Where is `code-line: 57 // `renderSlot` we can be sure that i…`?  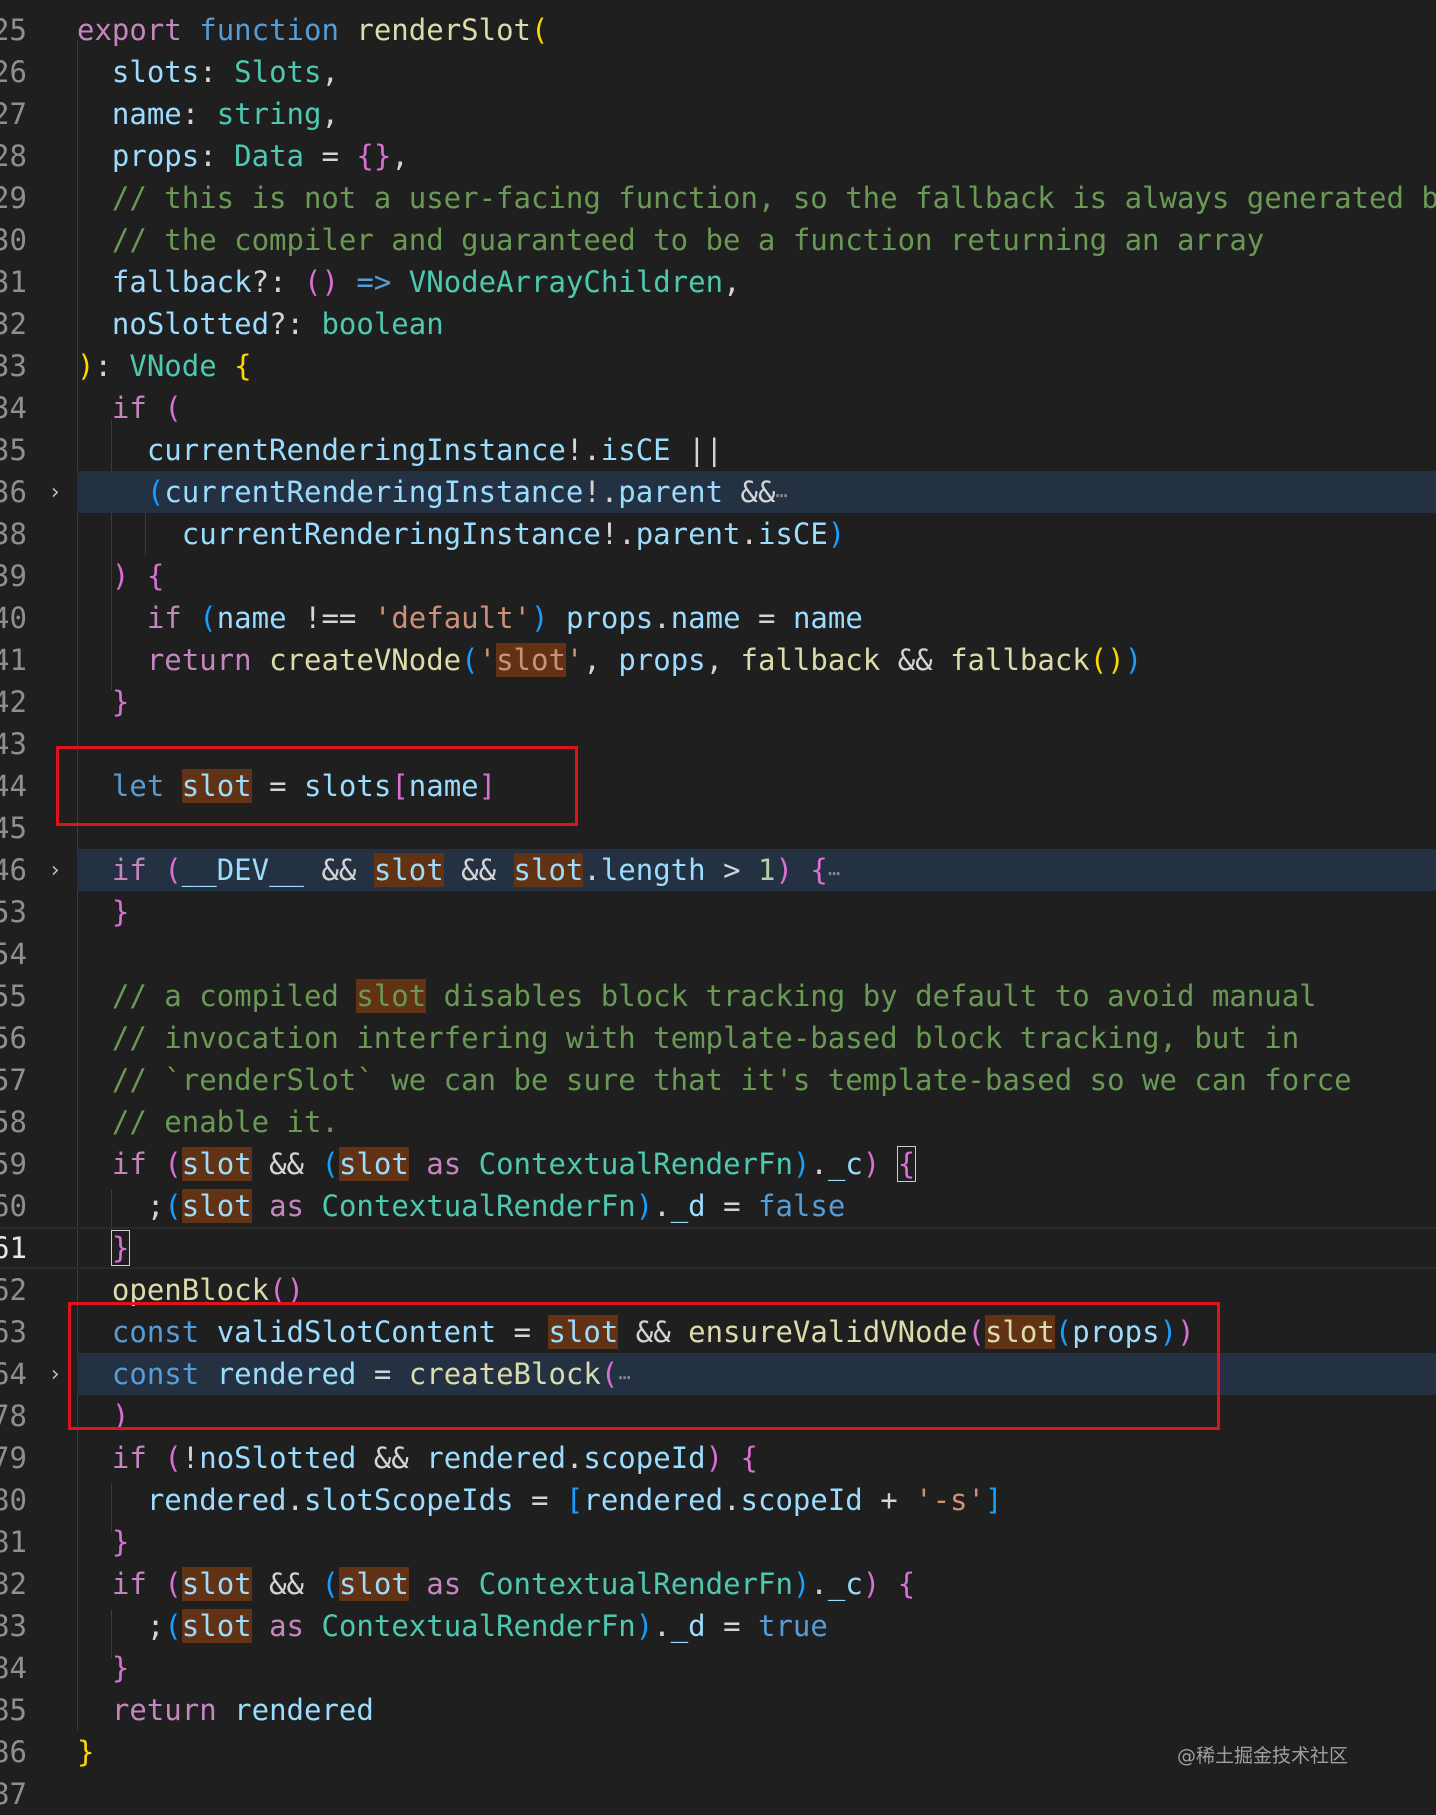
code-line: 57 // `renderSlot` we can be sure that i… is located at coordinates (718, 1080).